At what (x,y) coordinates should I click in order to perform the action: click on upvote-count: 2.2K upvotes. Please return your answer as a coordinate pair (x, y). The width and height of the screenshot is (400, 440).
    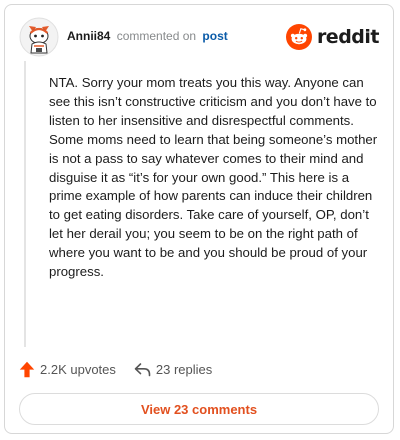
    Looking at the image, I should click on (78, 369).